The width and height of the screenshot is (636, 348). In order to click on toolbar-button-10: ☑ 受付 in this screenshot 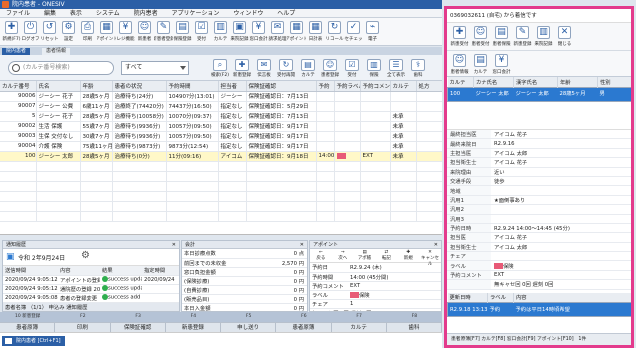, I will do `click(201, 32)`.